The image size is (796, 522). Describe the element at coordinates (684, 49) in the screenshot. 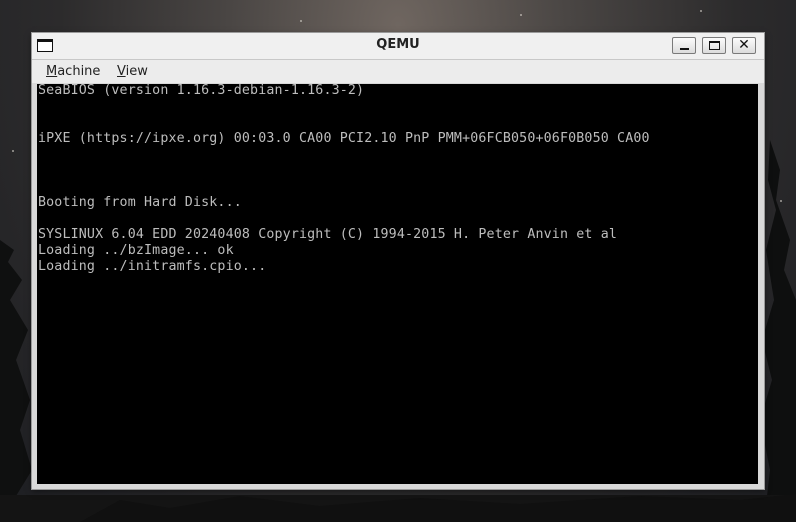

I see `minimize-icon` at that location.